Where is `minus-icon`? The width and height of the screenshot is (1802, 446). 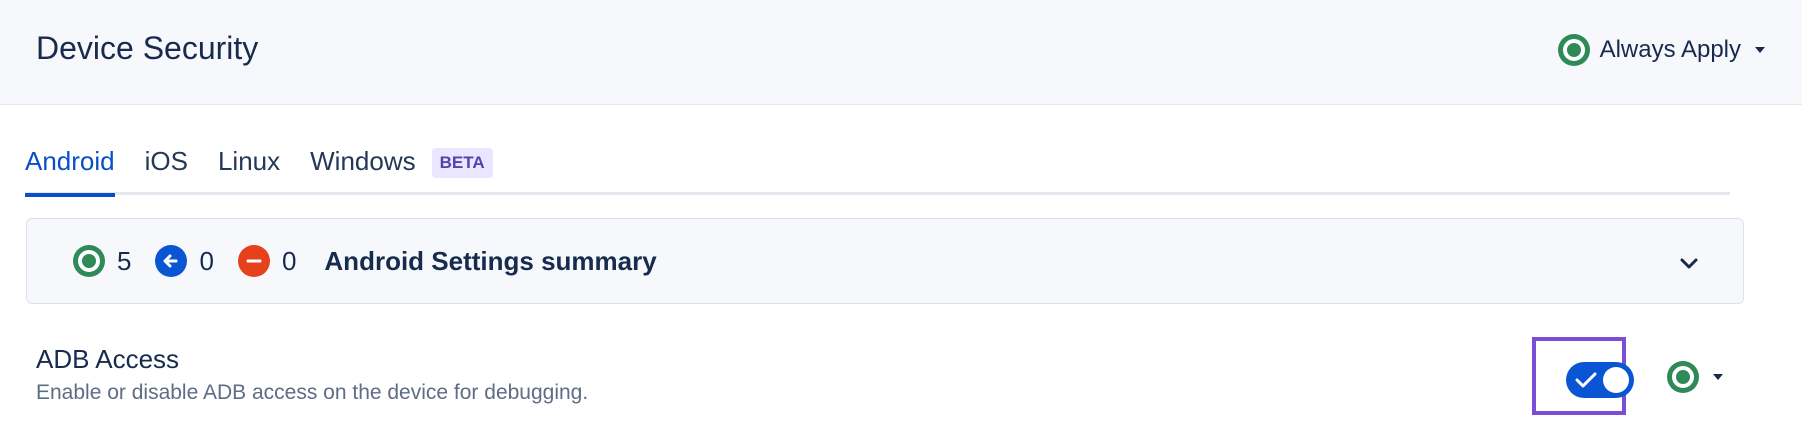 minus-icon is located at coordinates (253, 261).